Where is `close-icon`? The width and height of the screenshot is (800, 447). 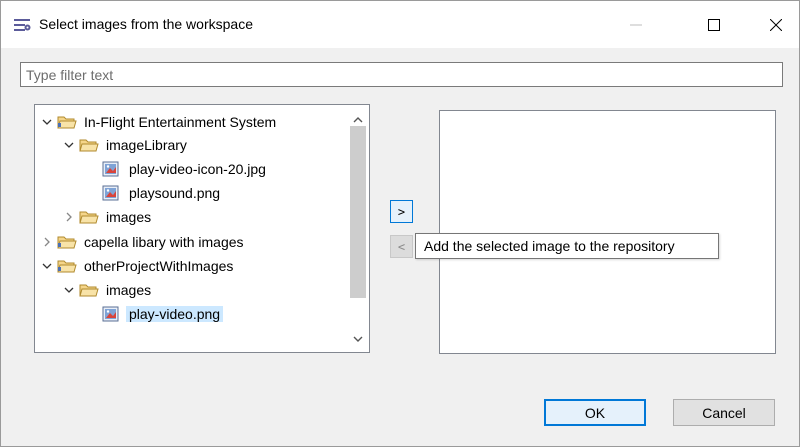
close-icon is located at coordinates (776, 24).